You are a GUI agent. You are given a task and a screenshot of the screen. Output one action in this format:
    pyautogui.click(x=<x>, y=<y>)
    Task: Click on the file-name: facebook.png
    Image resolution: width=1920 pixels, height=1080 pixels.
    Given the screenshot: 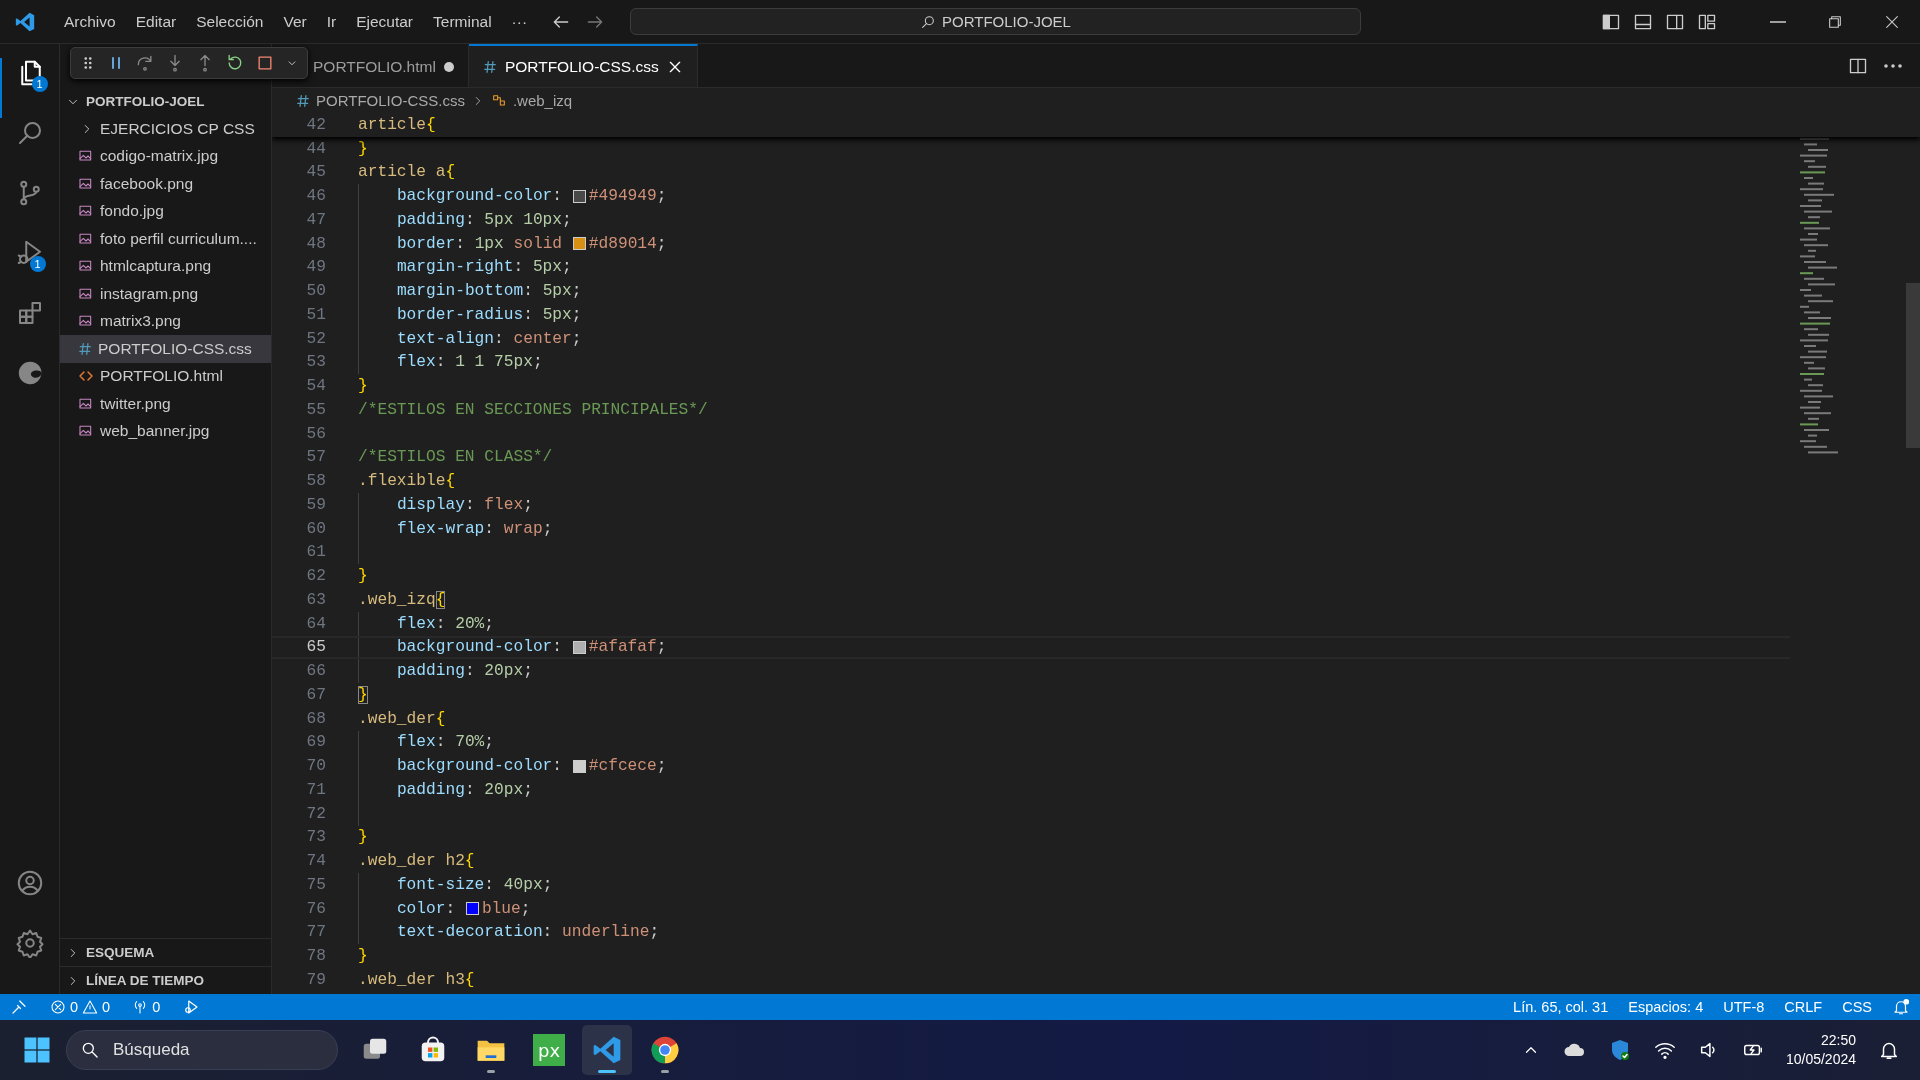 What is the action you would take?
    pyautogui.click(x=147, y=183)
    